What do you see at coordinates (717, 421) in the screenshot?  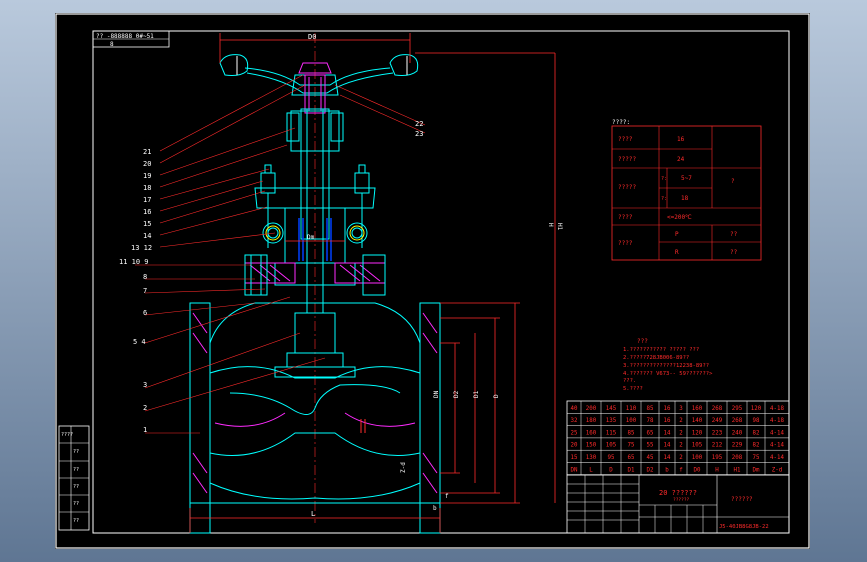 I see `dim-table-cell: 249` at bounding box center [717, 421].